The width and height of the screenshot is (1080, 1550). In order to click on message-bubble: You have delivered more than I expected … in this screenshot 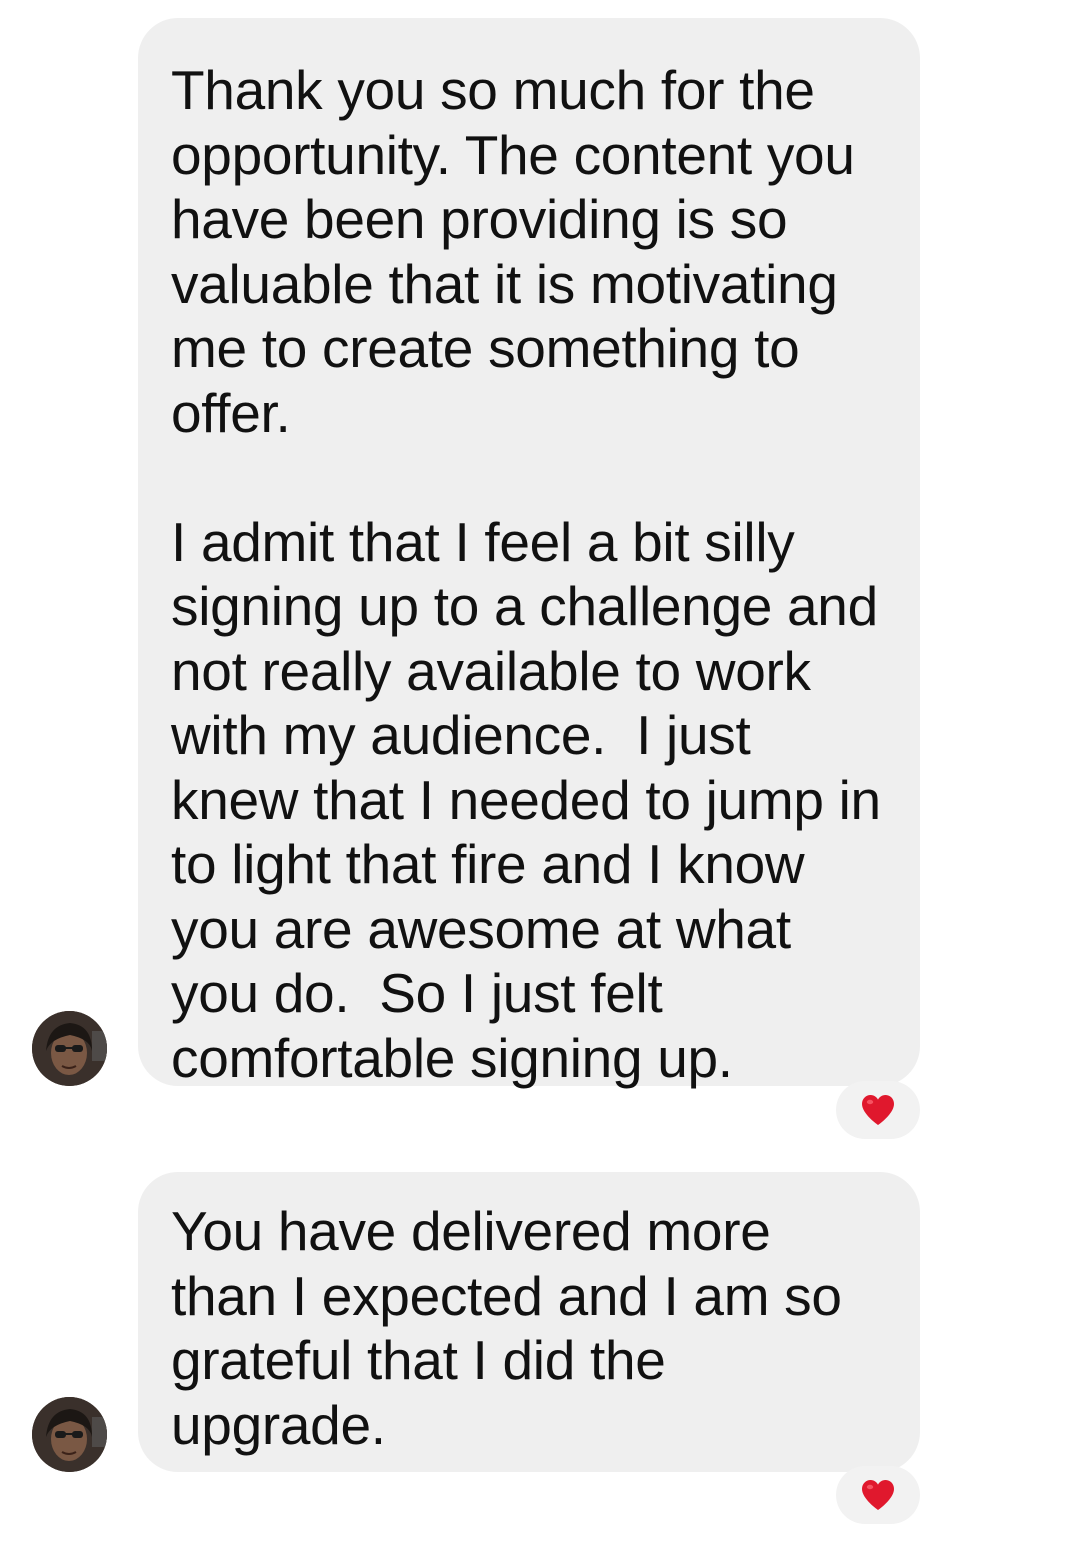, I will do `click(529, 1322)`.